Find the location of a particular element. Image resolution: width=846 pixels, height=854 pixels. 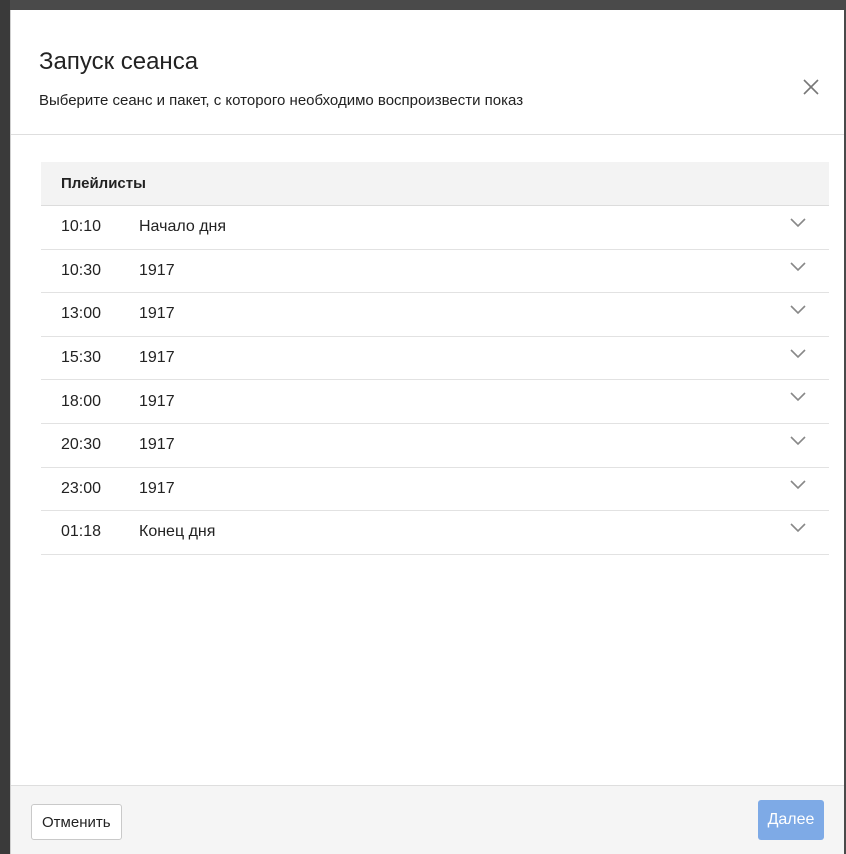

dialog-footer: Отменить Далее is located at coordinates (427, 819).